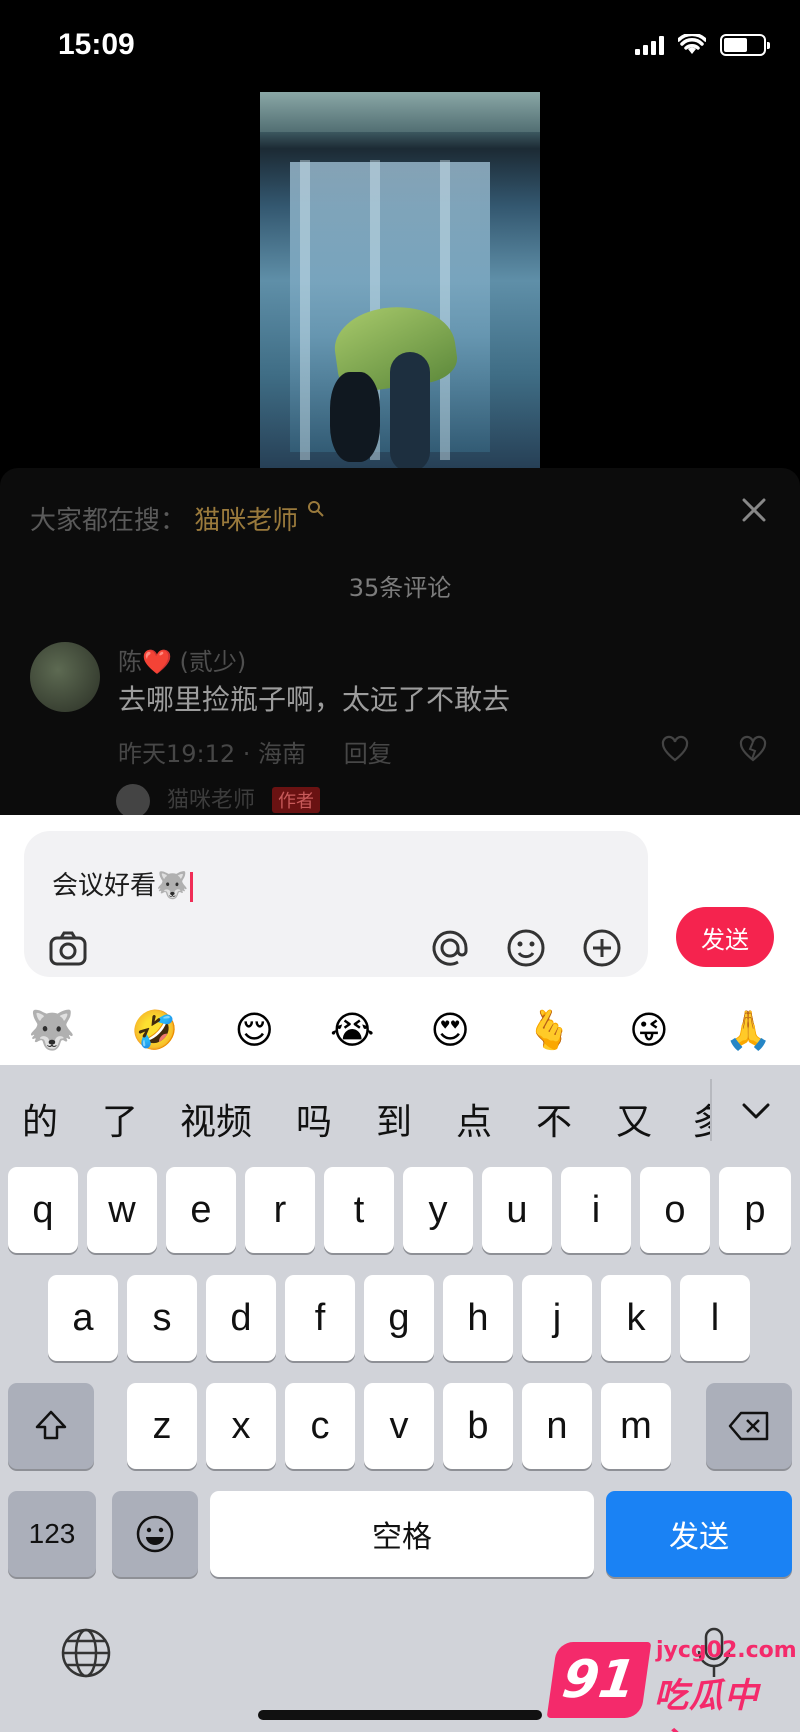 The height and width of the screenshot is (1732, 800). I want to click on backspace-key, so click(749, 1426).